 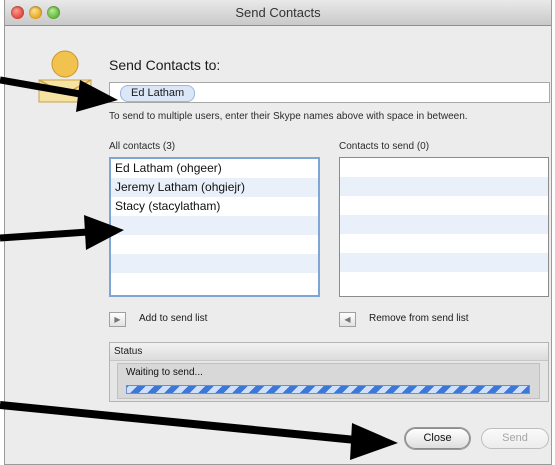 I want to click on status-header: Status, so click(x=329, y=352).